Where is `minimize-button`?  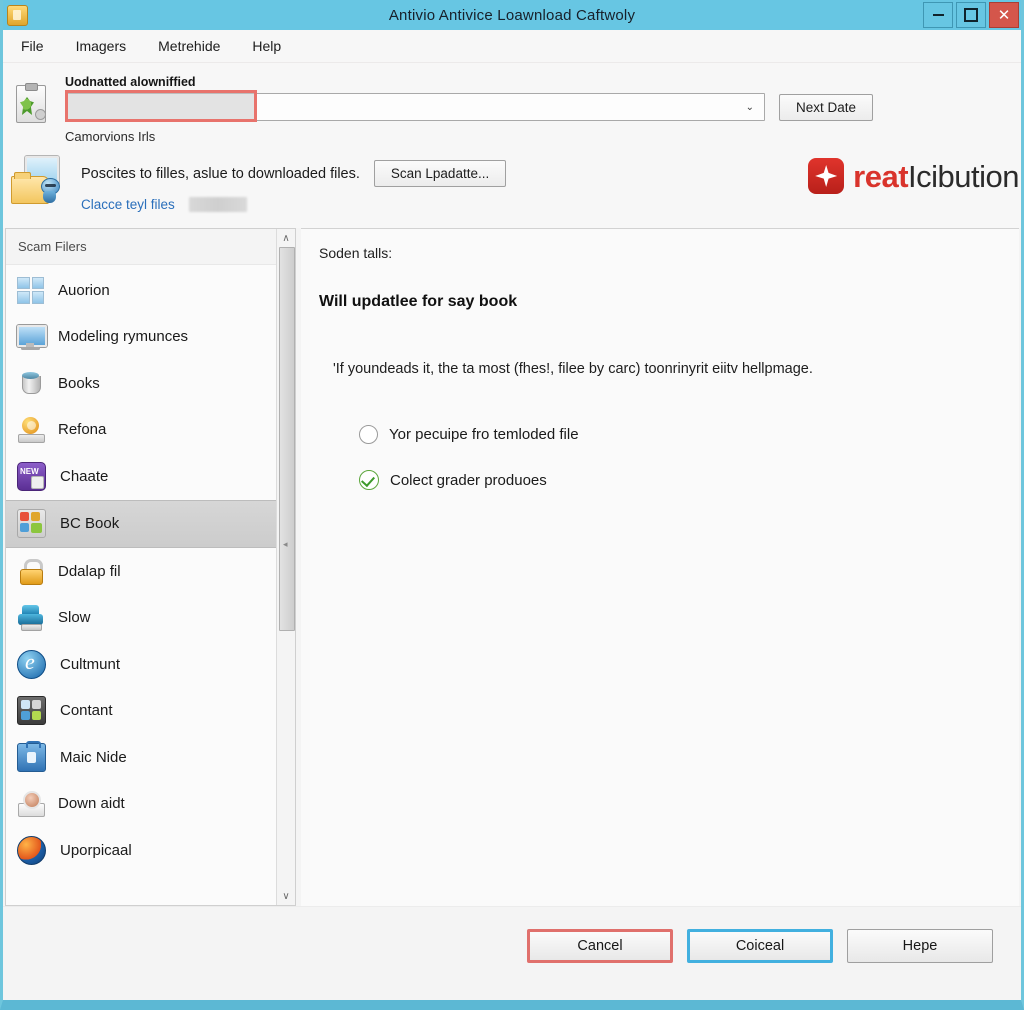
minimize-button is located at coordinates (938, 15).